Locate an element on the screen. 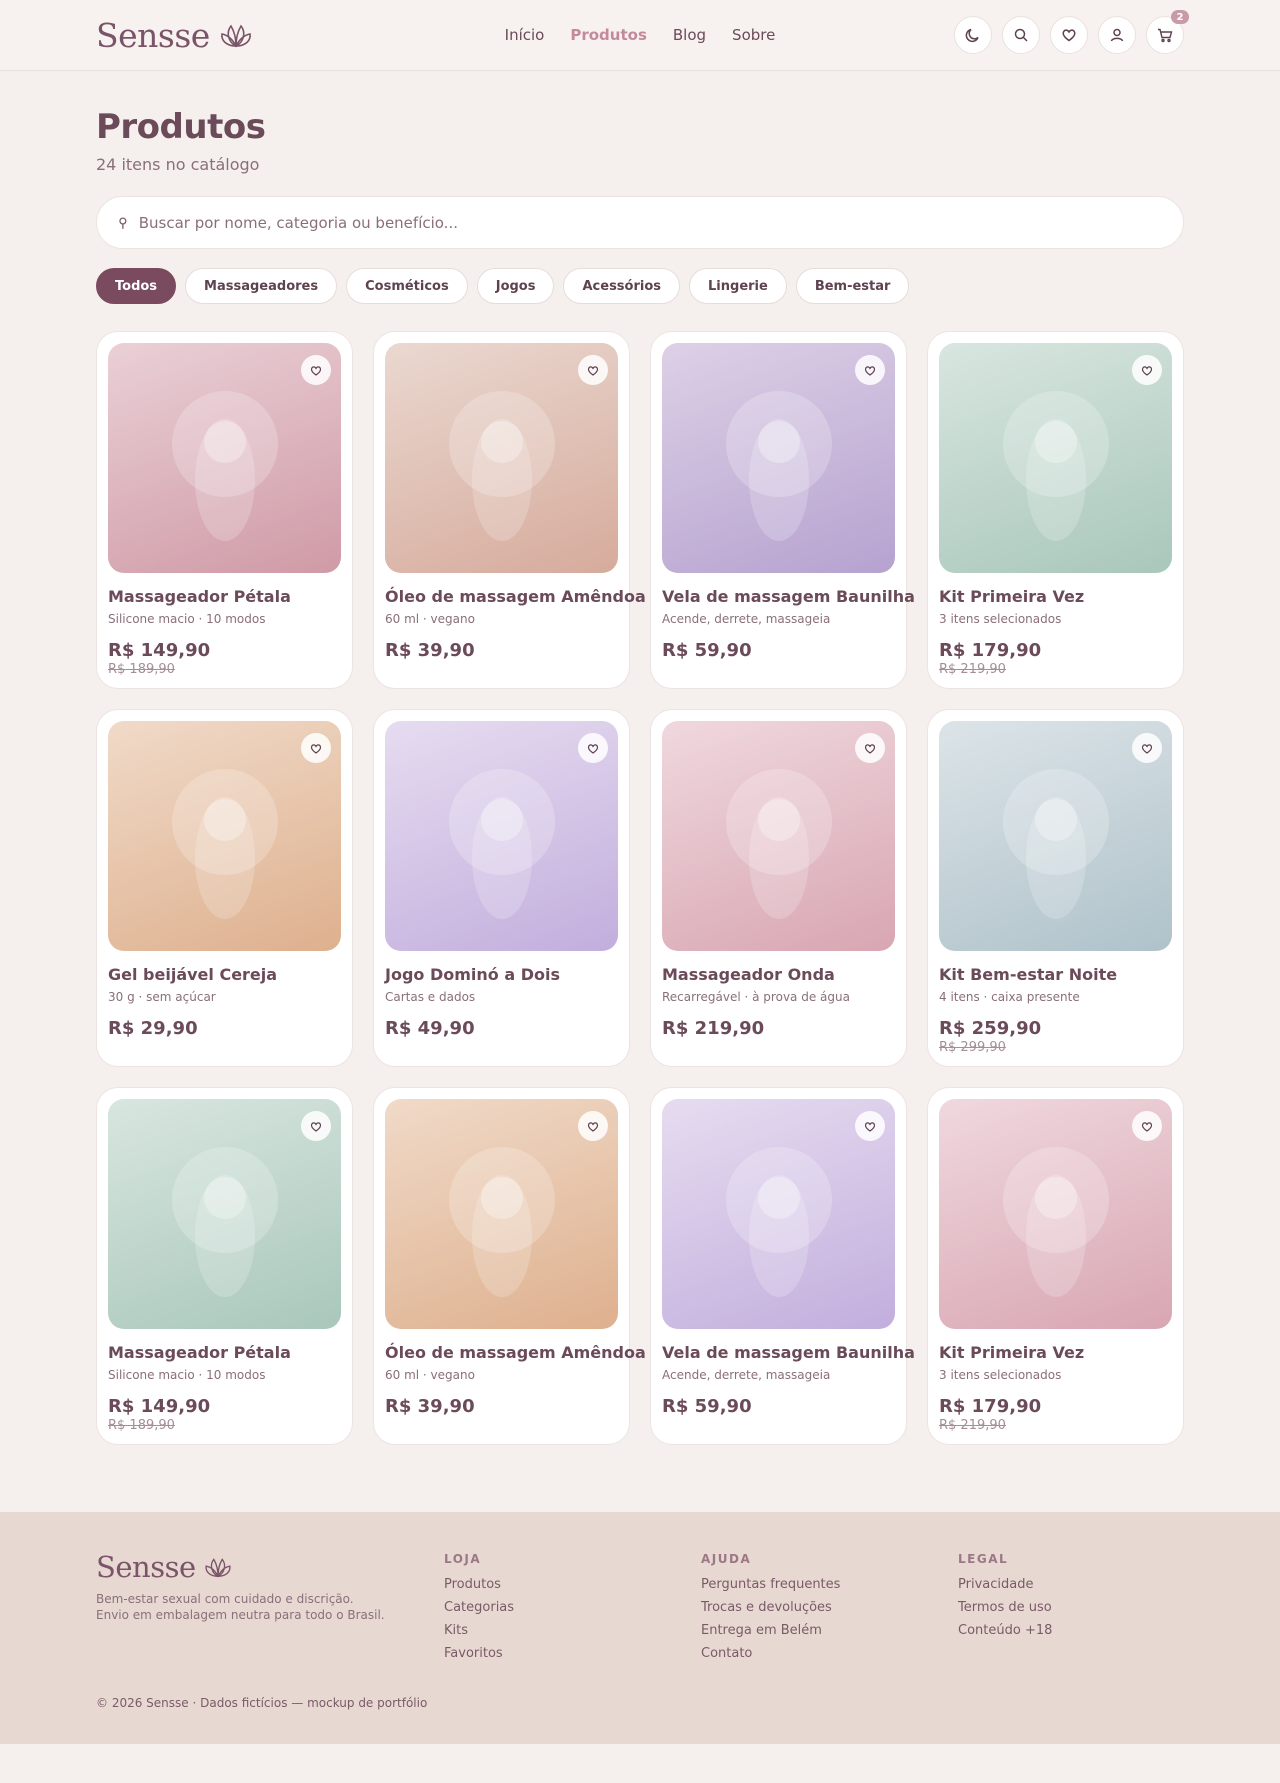 The width and height of the screenshot is (1280, 1783). footer-column-loja: LOJA Produtos Categorias Kits Favoritos is located at coordinates (479, 1610).